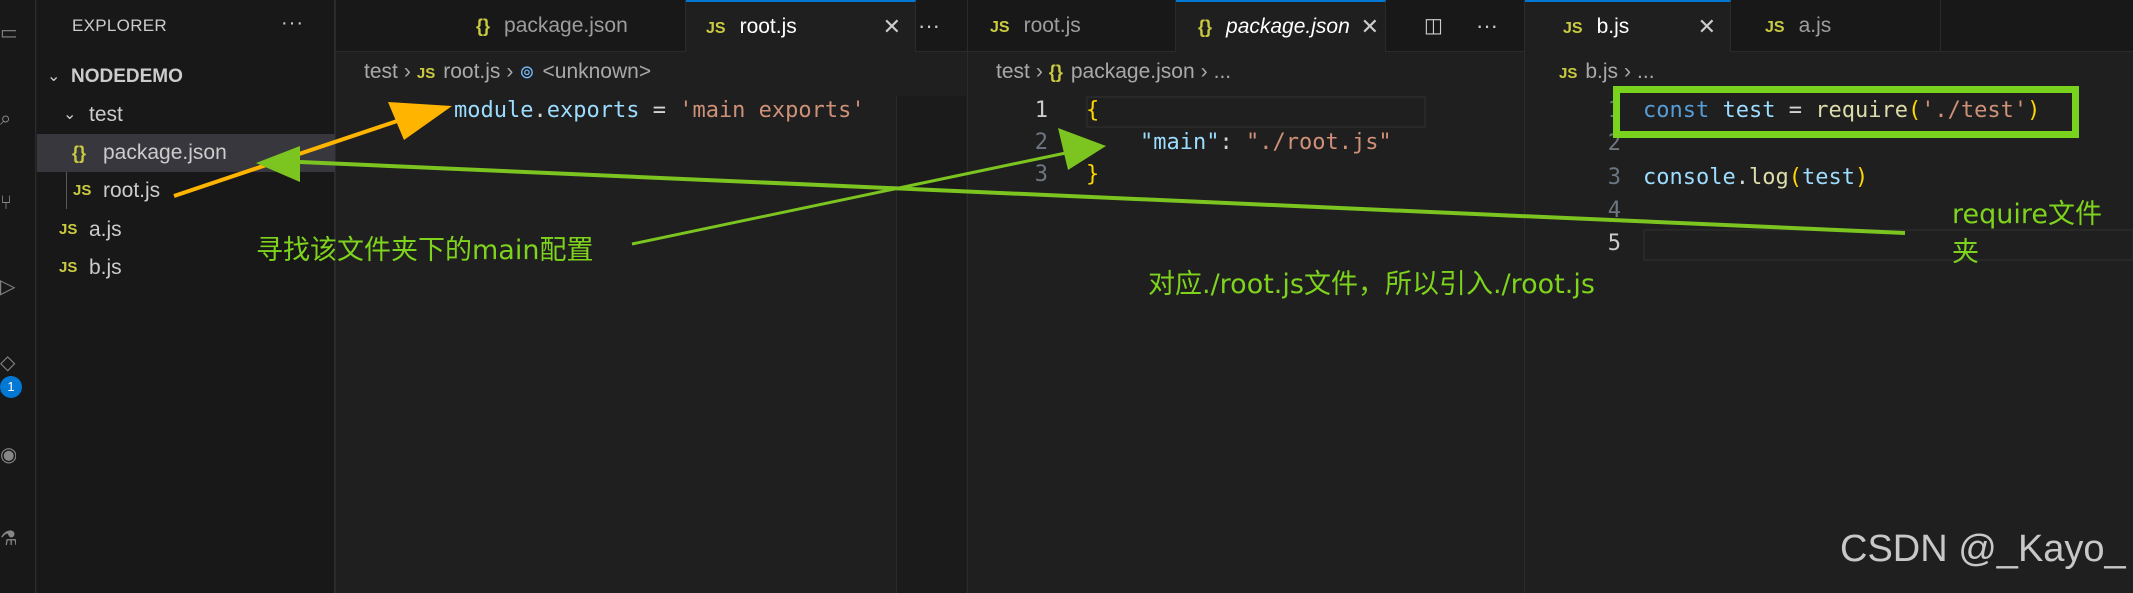 This screenshot has width=2133, height=593. What do you see at coordinates (1689, 177) in the screenshot?
I see `code-token: console` at bounding box center [1689, 177].